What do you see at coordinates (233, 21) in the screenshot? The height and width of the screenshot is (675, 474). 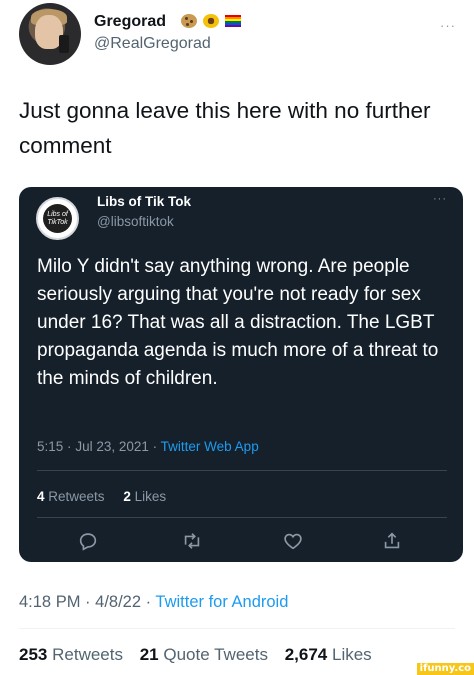 I see `rainbow-flag-icon` at bounding box center [233, 21].